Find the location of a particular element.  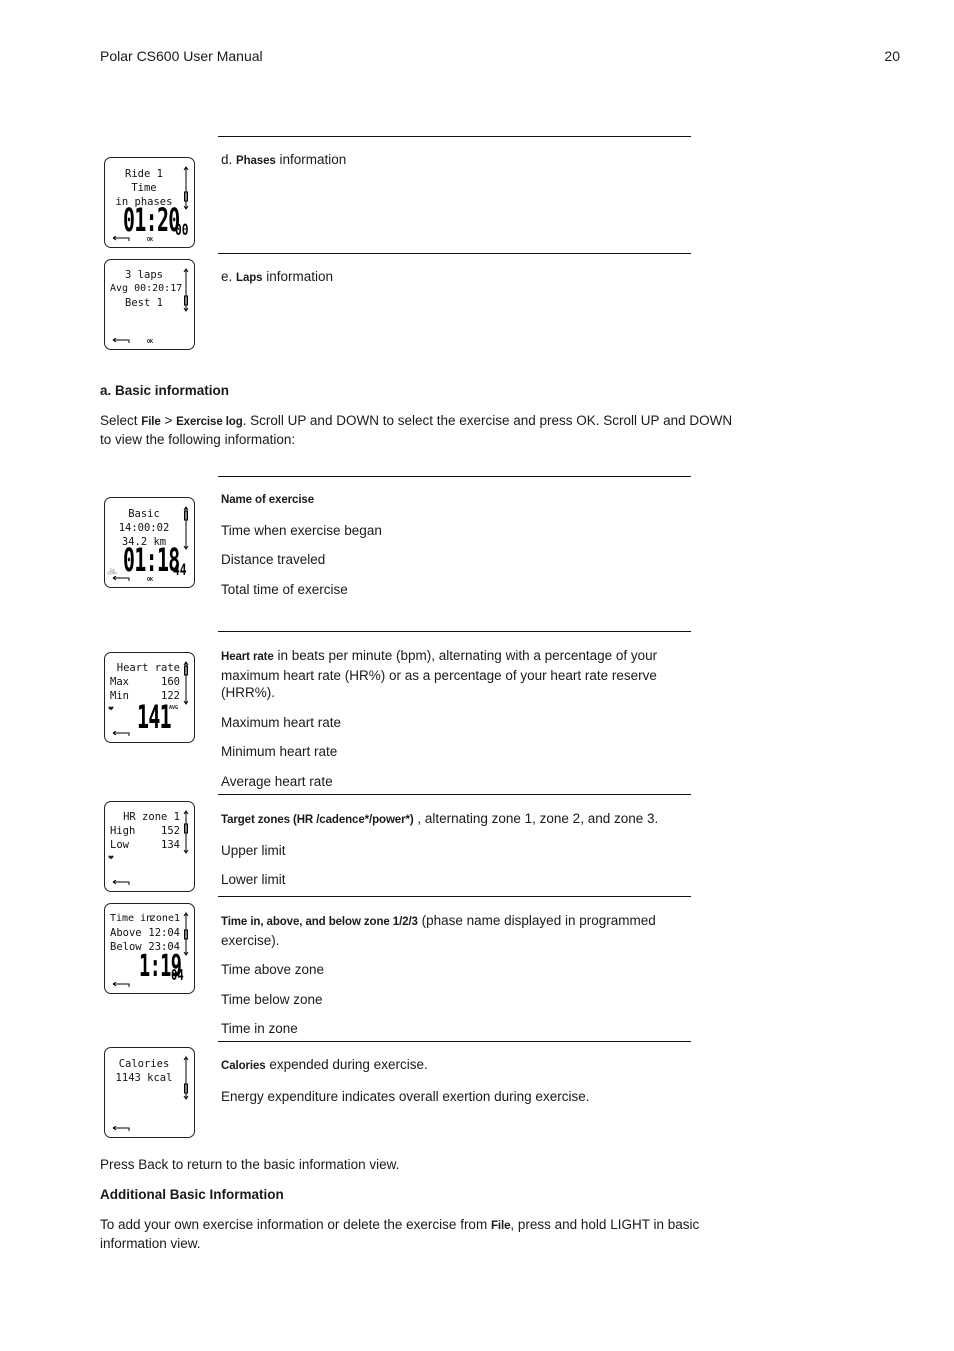

watch-text: Calories is located at coordinates (144, 1064).